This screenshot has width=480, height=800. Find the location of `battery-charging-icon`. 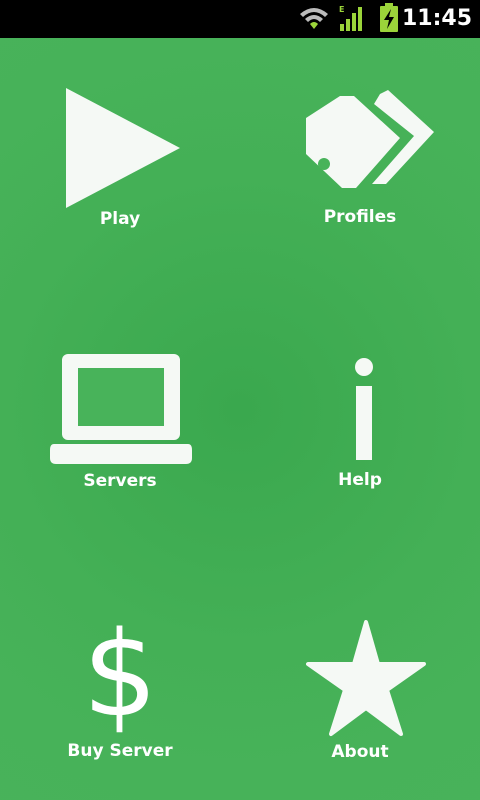

battery-charging-icon is located at coordinates (389, 17).